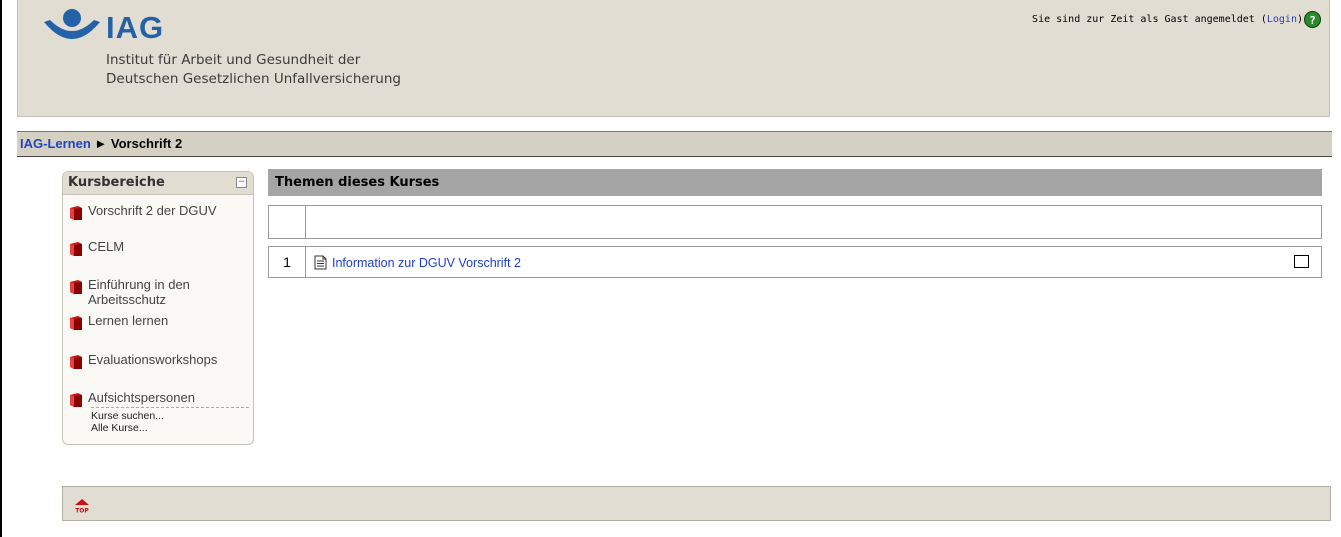 This screenshot has width=1341, height=537. I want to click on resource-link: Information zur DGUV Vorschrift 2, so click(417, 262).